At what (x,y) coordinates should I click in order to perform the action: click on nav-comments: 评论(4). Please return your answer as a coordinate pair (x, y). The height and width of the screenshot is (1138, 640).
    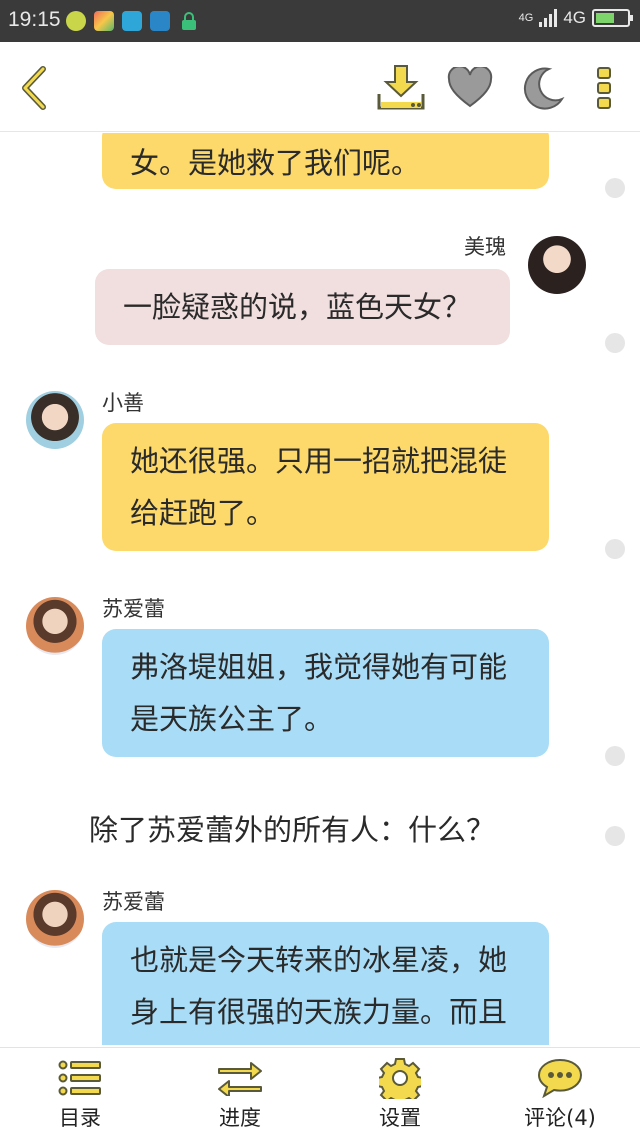
    Looking at the image, I should click on (560, 1093).